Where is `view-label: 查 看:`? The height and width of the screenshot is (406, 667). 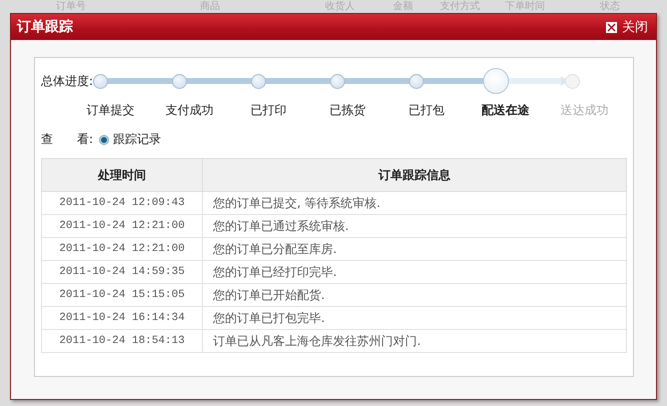
view-label: 查 看: is located at coordinates (67, 139).